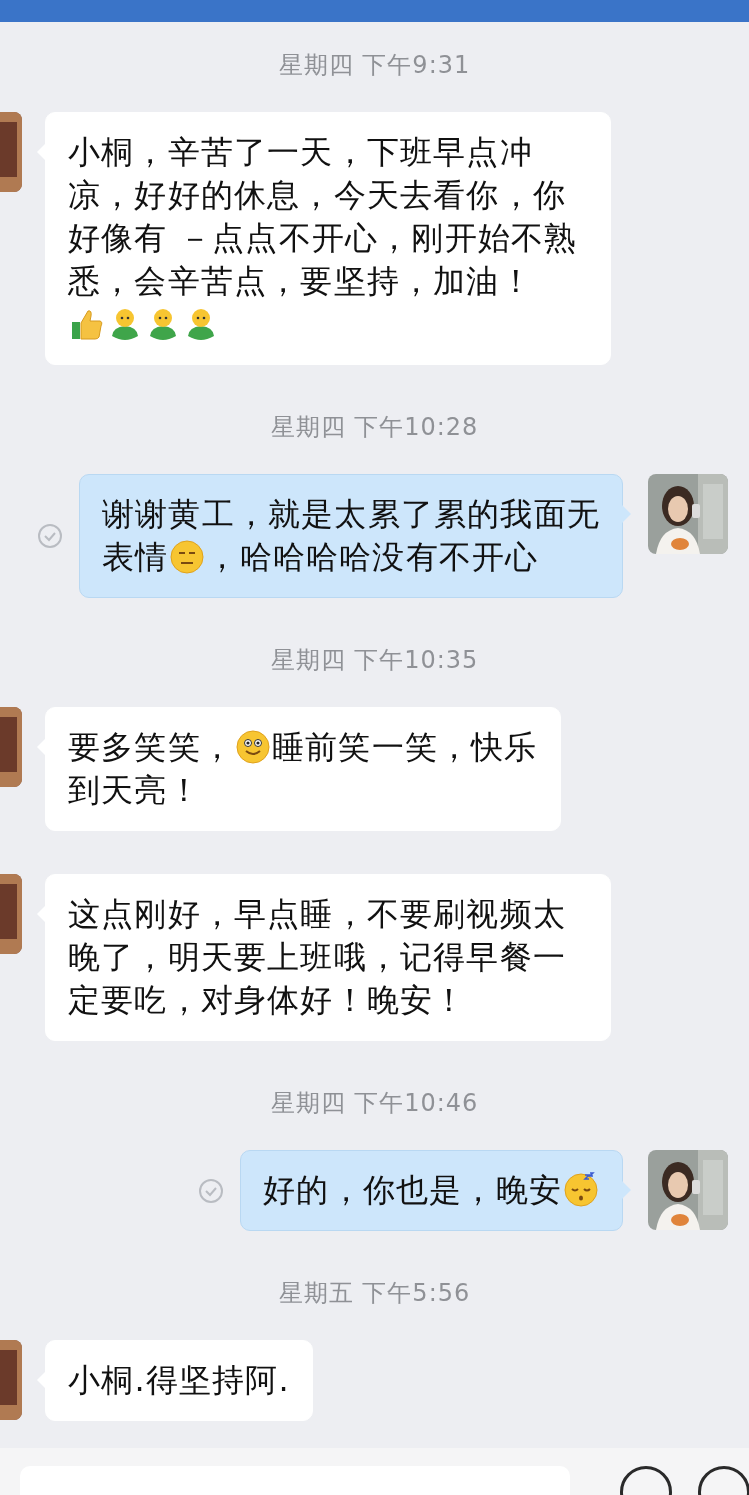 Image resolution: width=749 pixels, height=1495 pixels. Describe the element at coordinates (372, 557) in the screenshot. I see `message-text: ，哈哈哈哈没有不开心` at that location.